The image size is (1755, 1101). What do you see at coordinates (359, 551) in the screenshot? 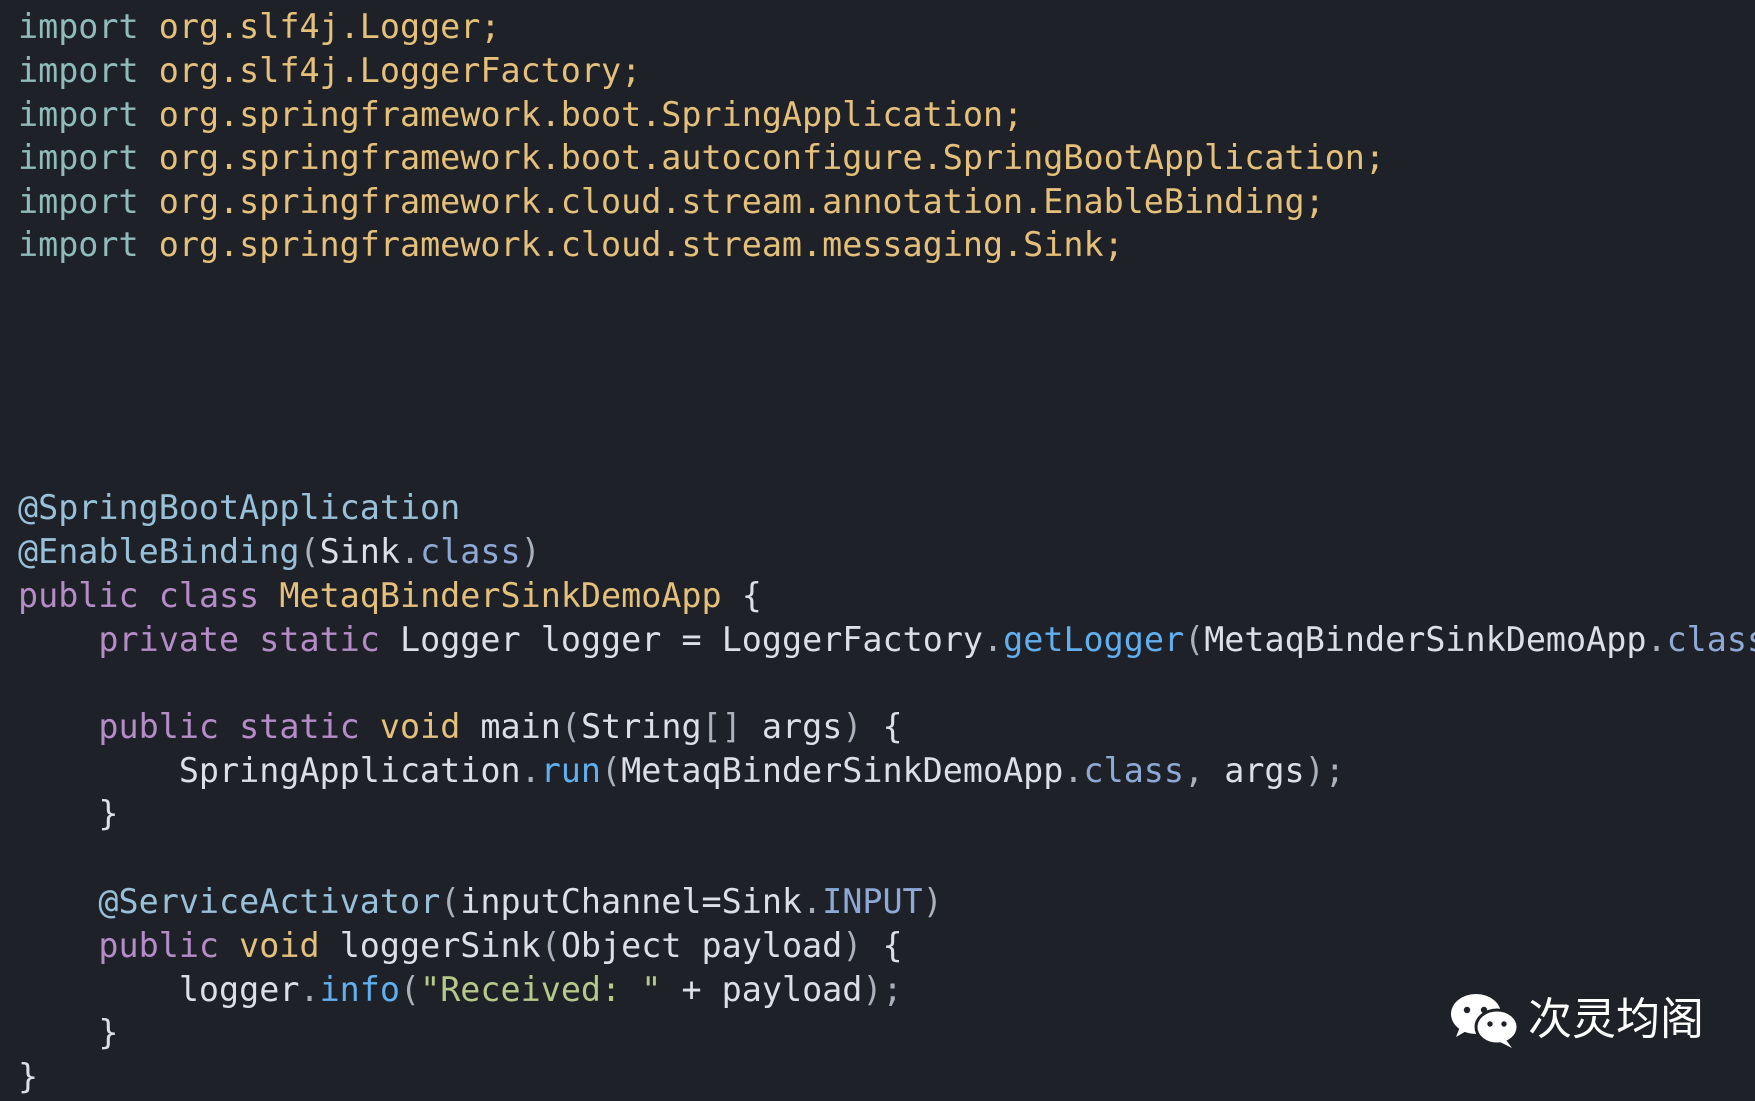
I see `identifier: Sink` at bounding box center [359, 551].